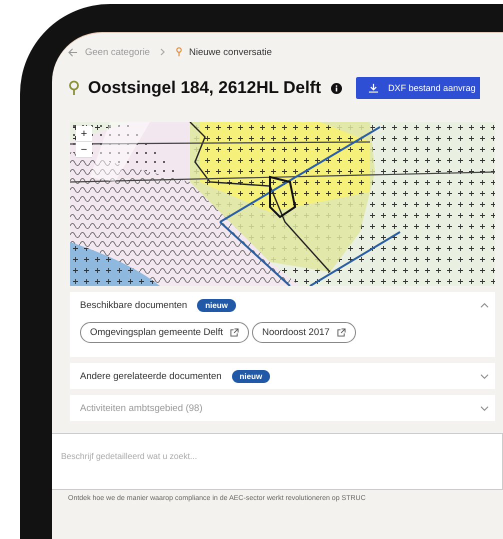 Image resolution: width=503 pixels, height=539 pixels. Describe the element at coordinates (374, 88) in the screenshot. I see `download-icon` at that location.